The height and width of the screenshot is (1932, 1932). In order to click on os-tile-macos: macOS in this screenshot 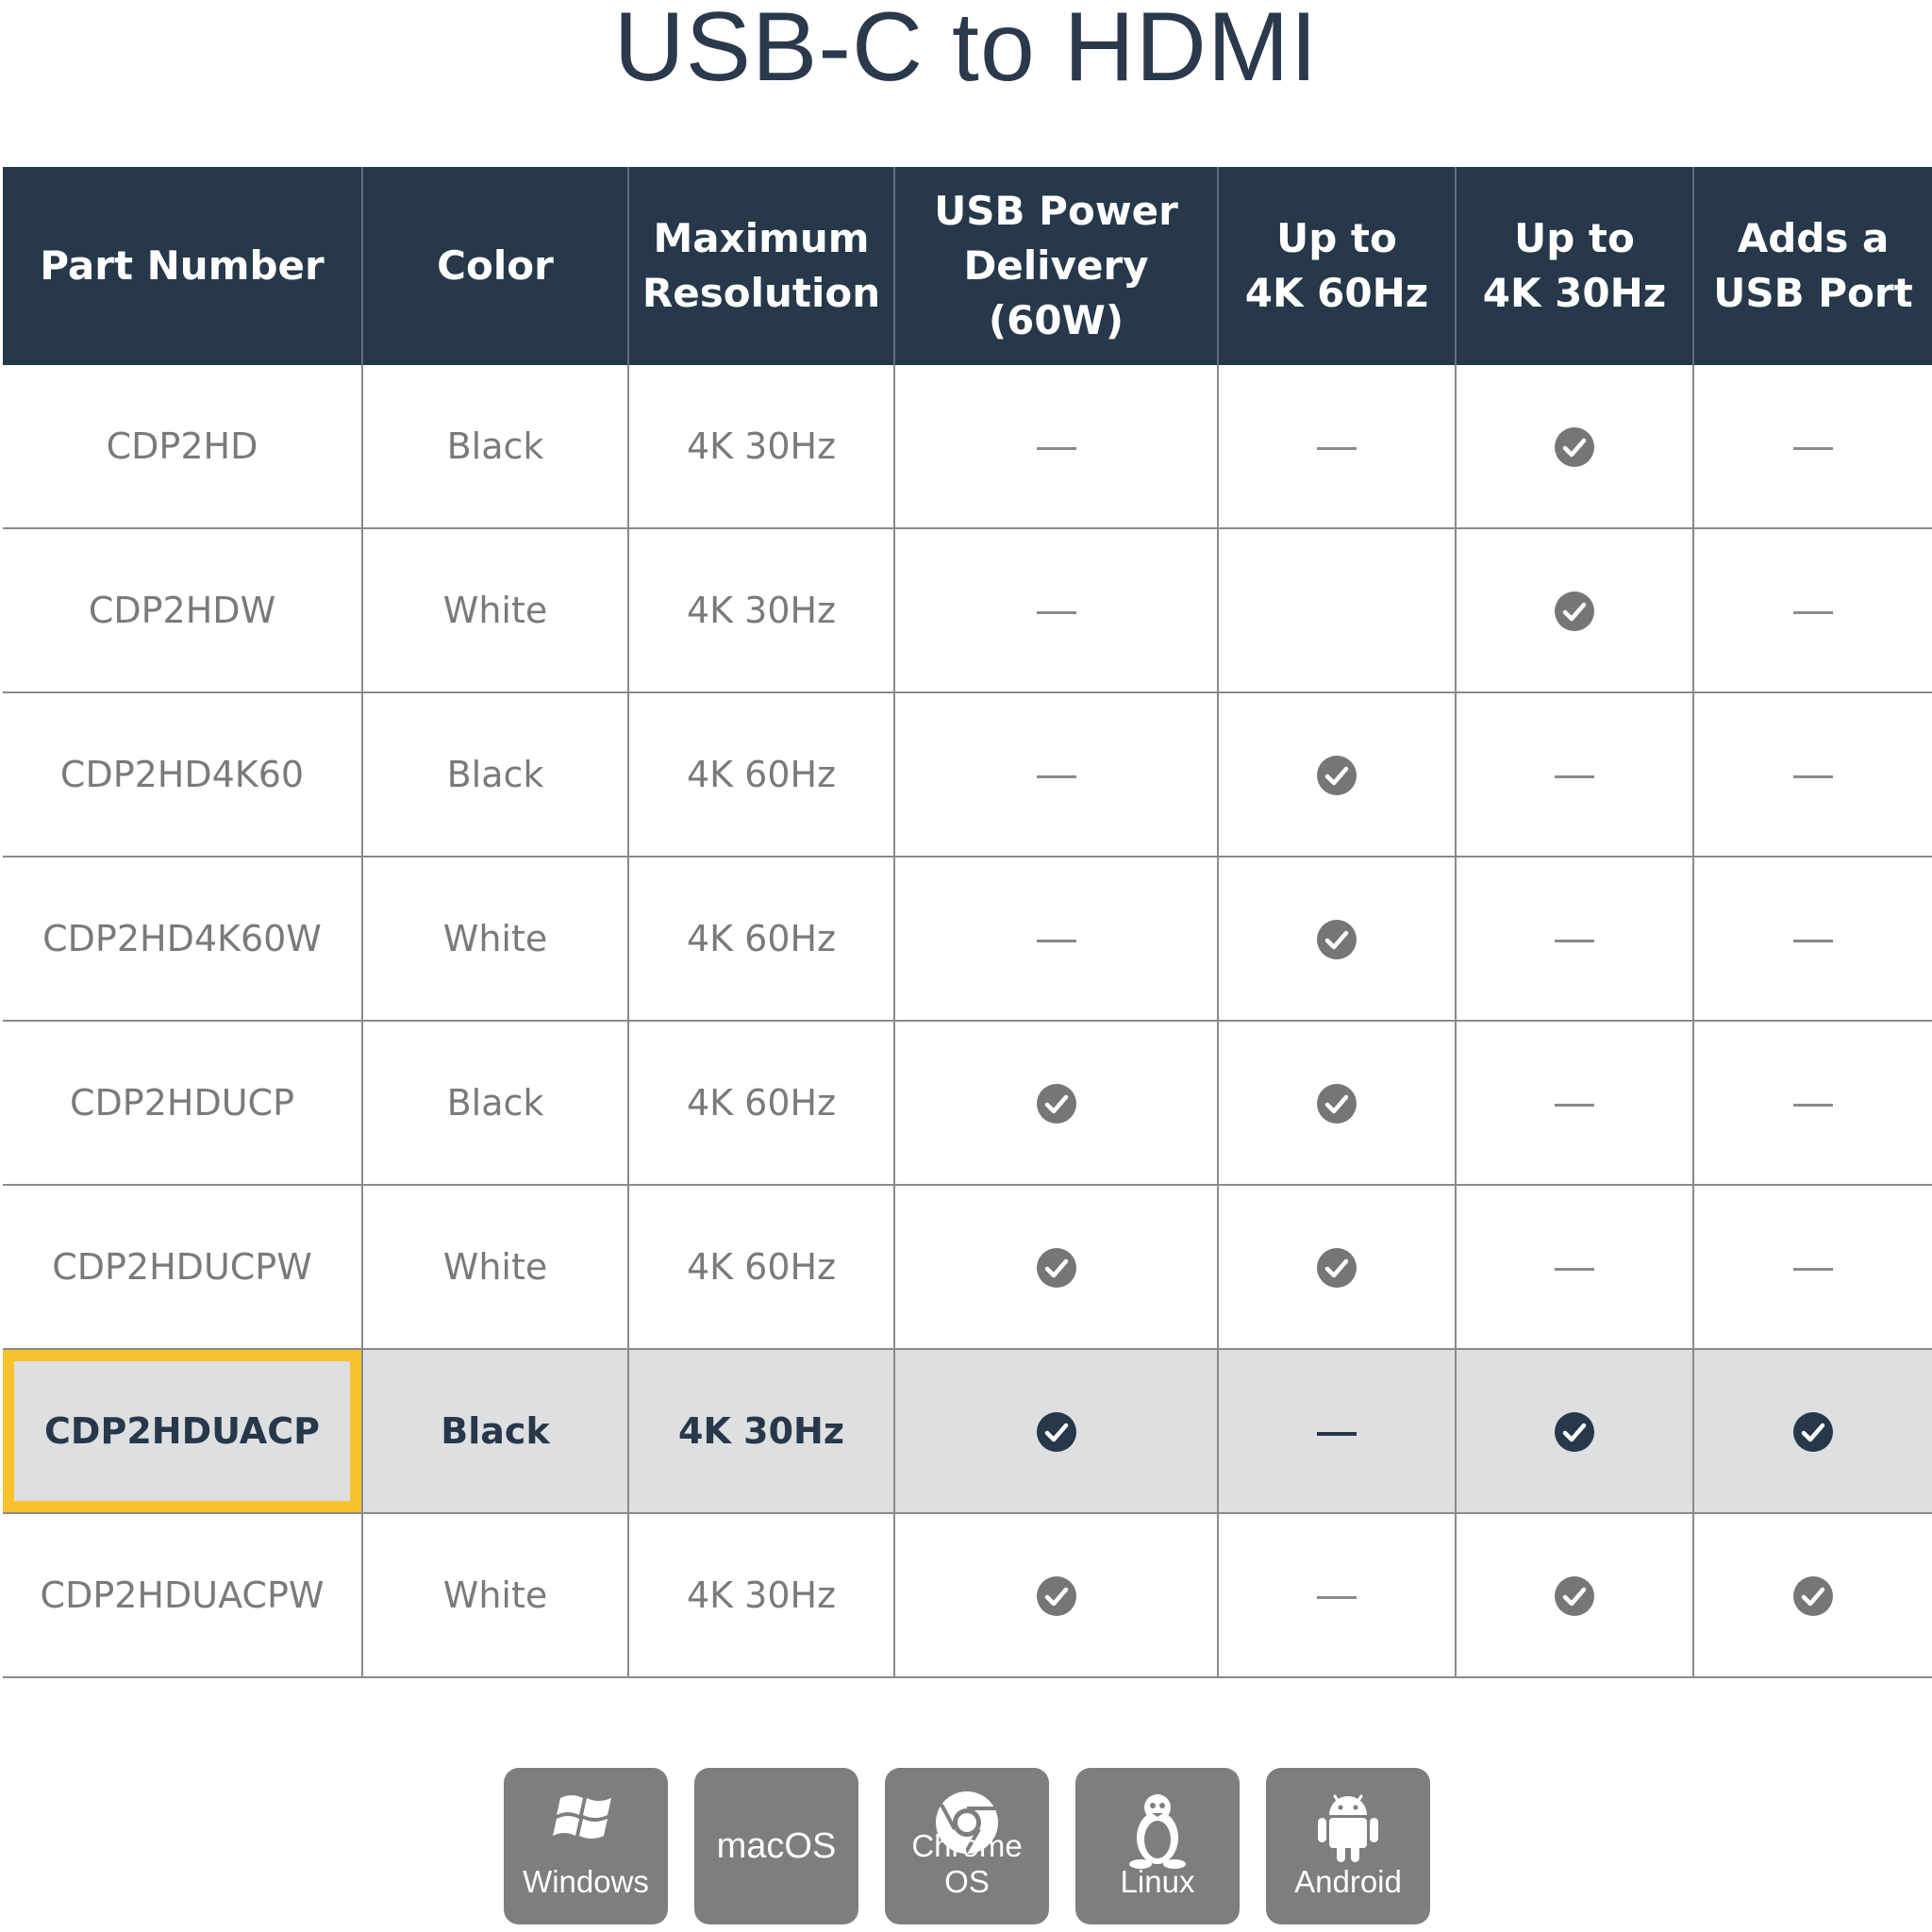, I will do `click(776, 1846)`.